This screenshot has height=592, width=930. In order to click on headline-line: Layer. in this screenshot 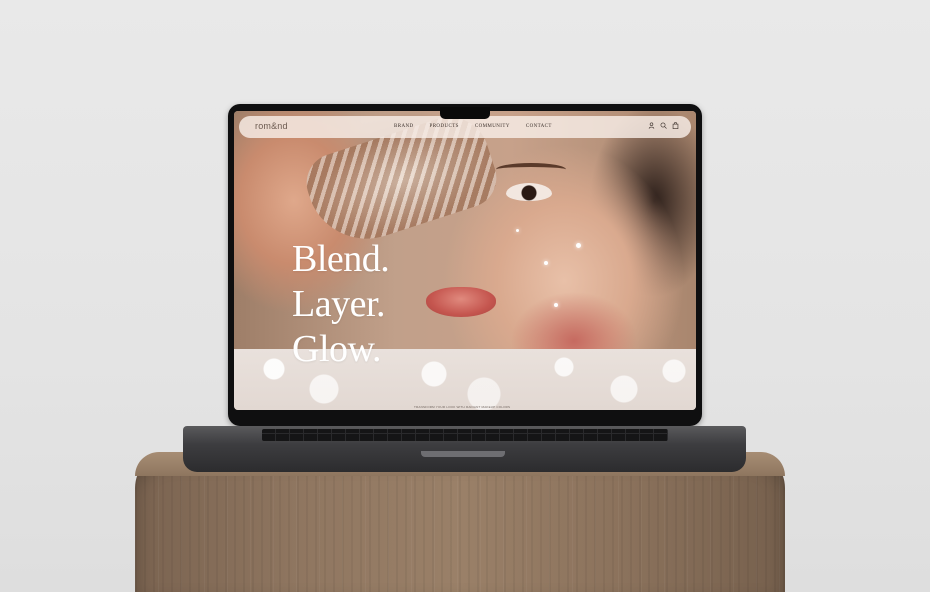, I will do `click(339, 304)`.